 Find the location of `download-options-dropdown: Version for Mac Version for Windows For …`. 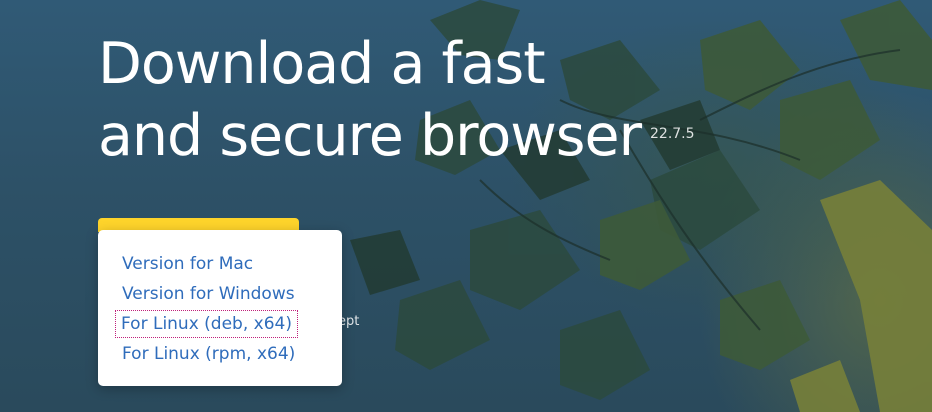

download-options-dropdown: Version for Mac Version for Windows For … is located at coordinates (220, 308).